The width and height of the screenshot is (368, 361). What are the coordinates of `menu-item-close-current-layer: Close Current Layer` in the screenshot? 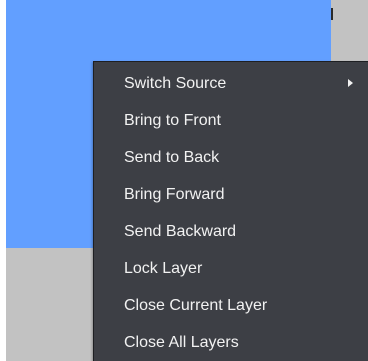 It's located at (231, 305).